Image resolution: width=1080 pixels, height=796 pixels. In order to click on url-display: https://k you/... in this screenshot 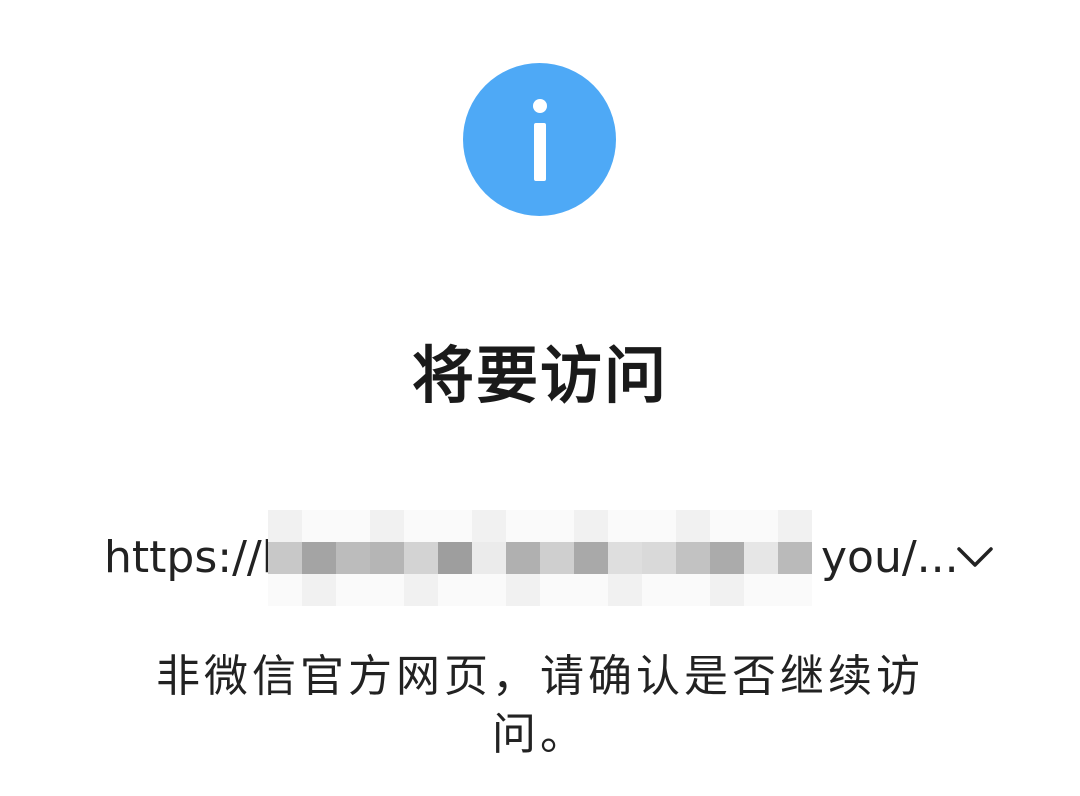, I will do `click(554, 558)`.